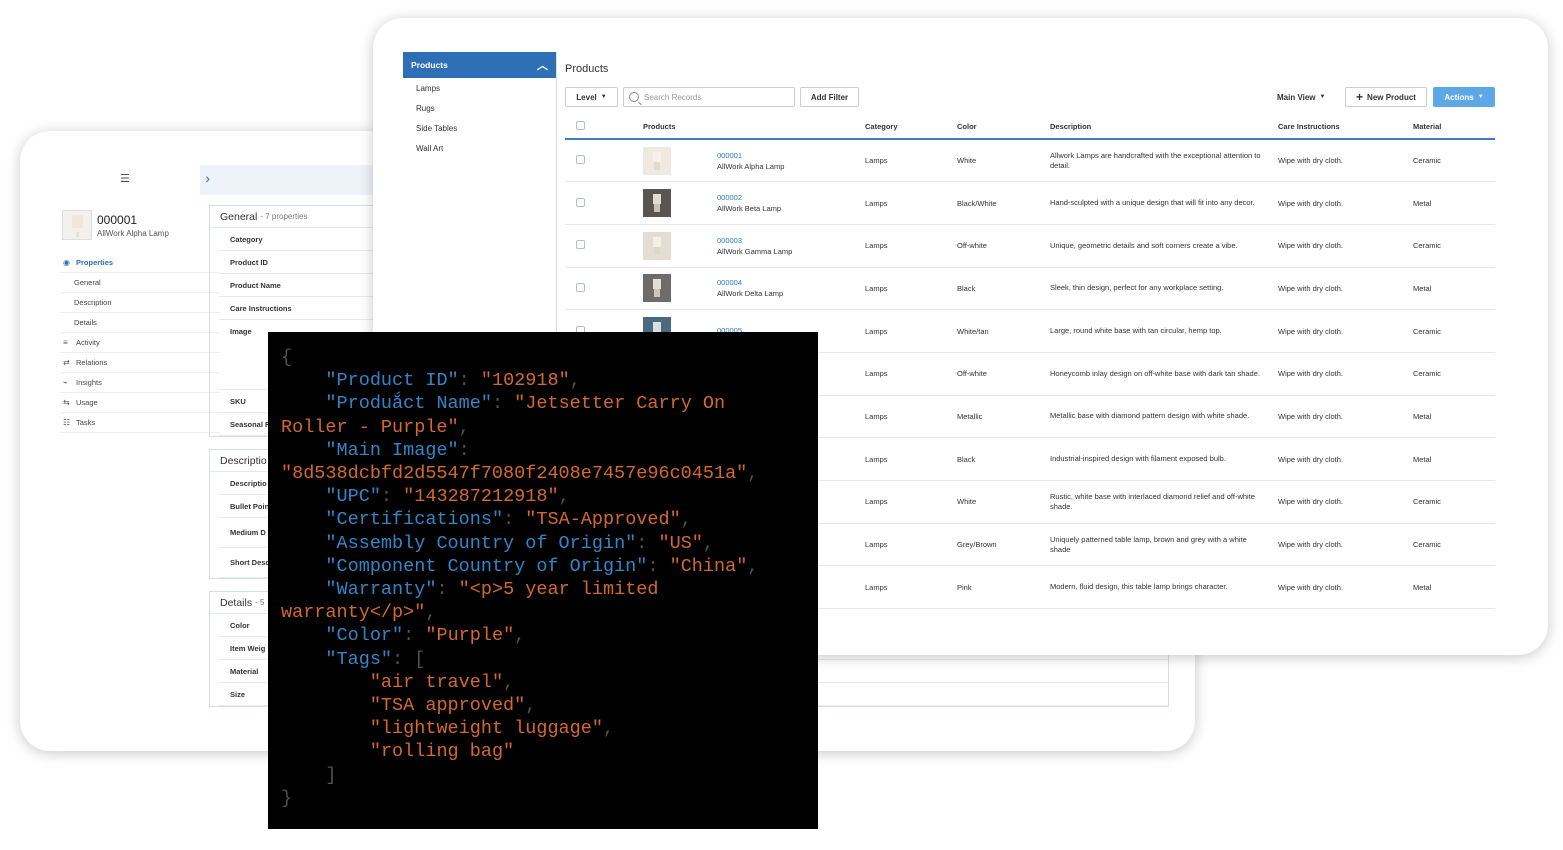  What do you see at coordinates (287, 357) in the screenshot?
I see `code-open-brace: {` at bounding box center [287, 357].